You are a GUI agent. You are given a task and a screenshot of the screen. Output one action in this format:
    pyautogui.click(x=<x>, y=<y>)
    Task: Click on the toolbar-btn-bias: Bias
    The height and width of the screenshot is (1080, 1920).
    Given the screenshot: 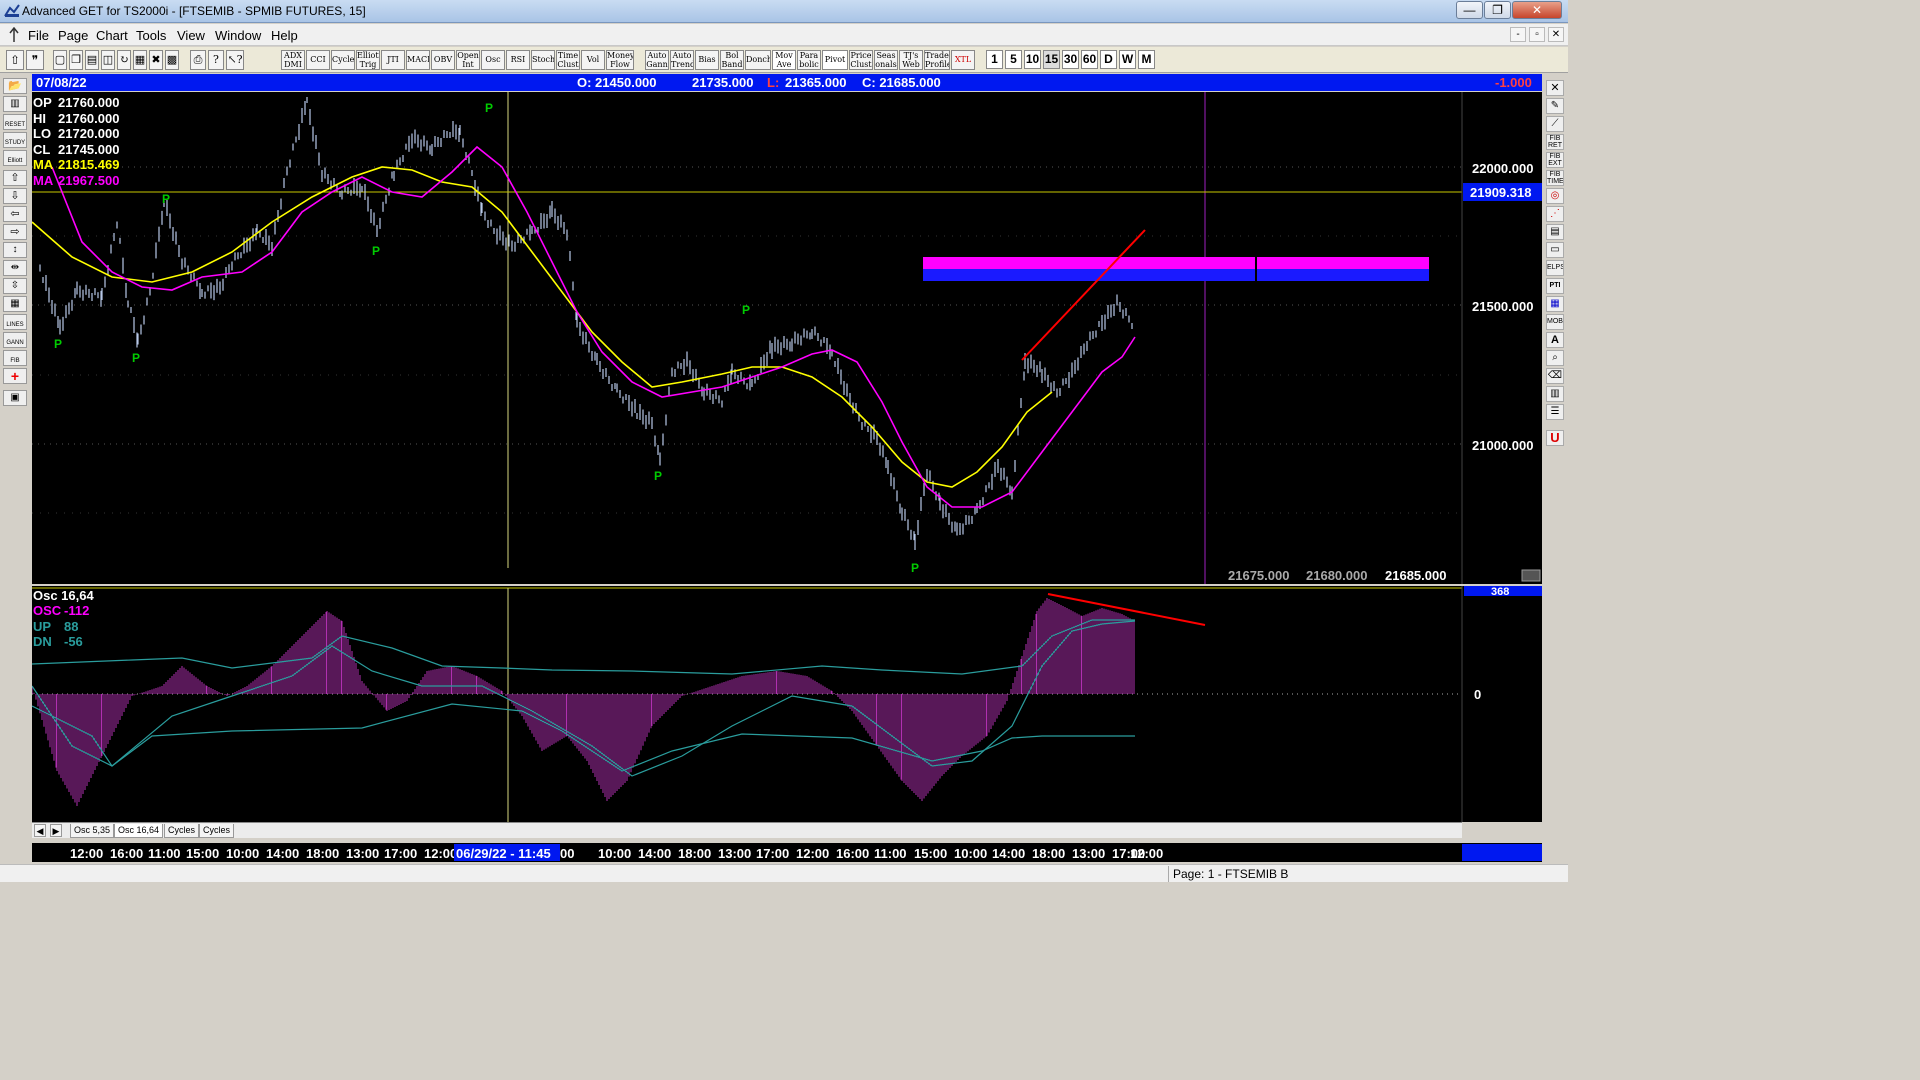 What is the action you would take?
    pyautogui.click(x=707, y=60)
    